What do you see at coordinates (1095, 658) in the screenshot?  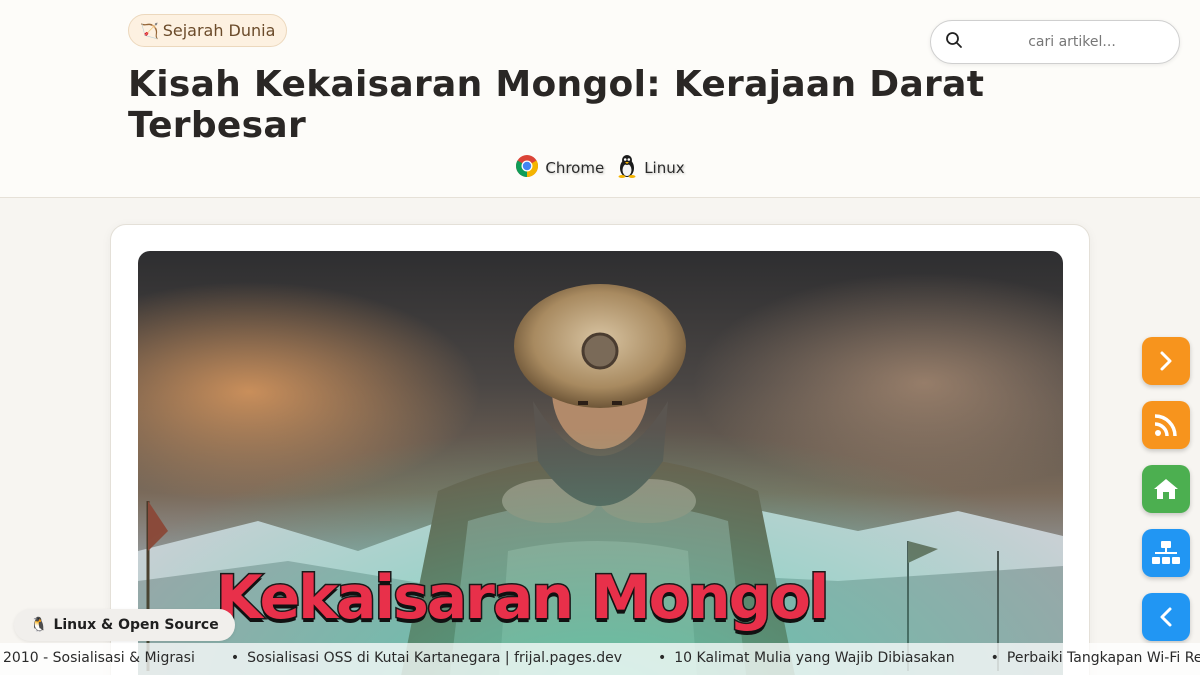 I see `ticker-item: •Perbaiki Tangkapan Wi-Fi Realtek` at bounding box center [1095, 658].